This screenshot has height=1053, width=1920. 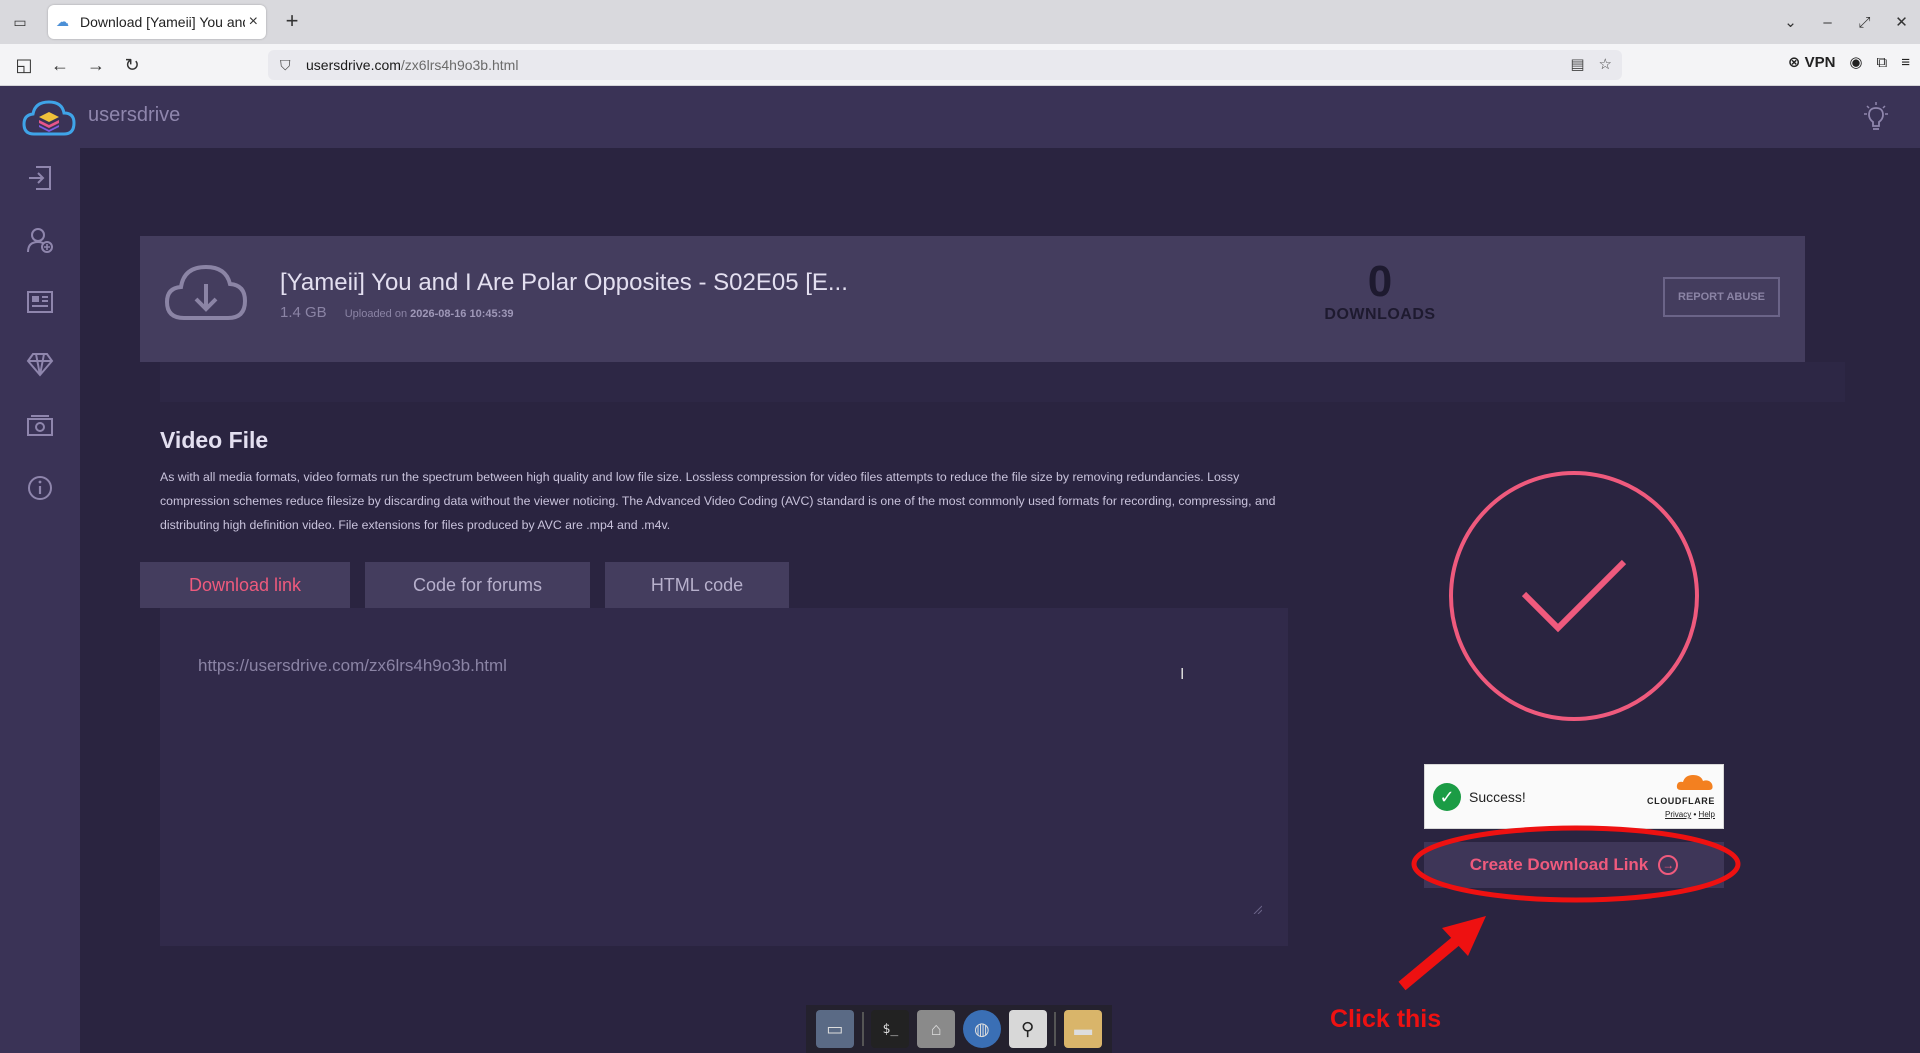 What do you see at coordinates (1574, 796) in the screenshot?
I see `cloudflare-turnstile: ✓ Success! CLOUDFLARE Privacy • Help` at bounding box center [1574, 796].